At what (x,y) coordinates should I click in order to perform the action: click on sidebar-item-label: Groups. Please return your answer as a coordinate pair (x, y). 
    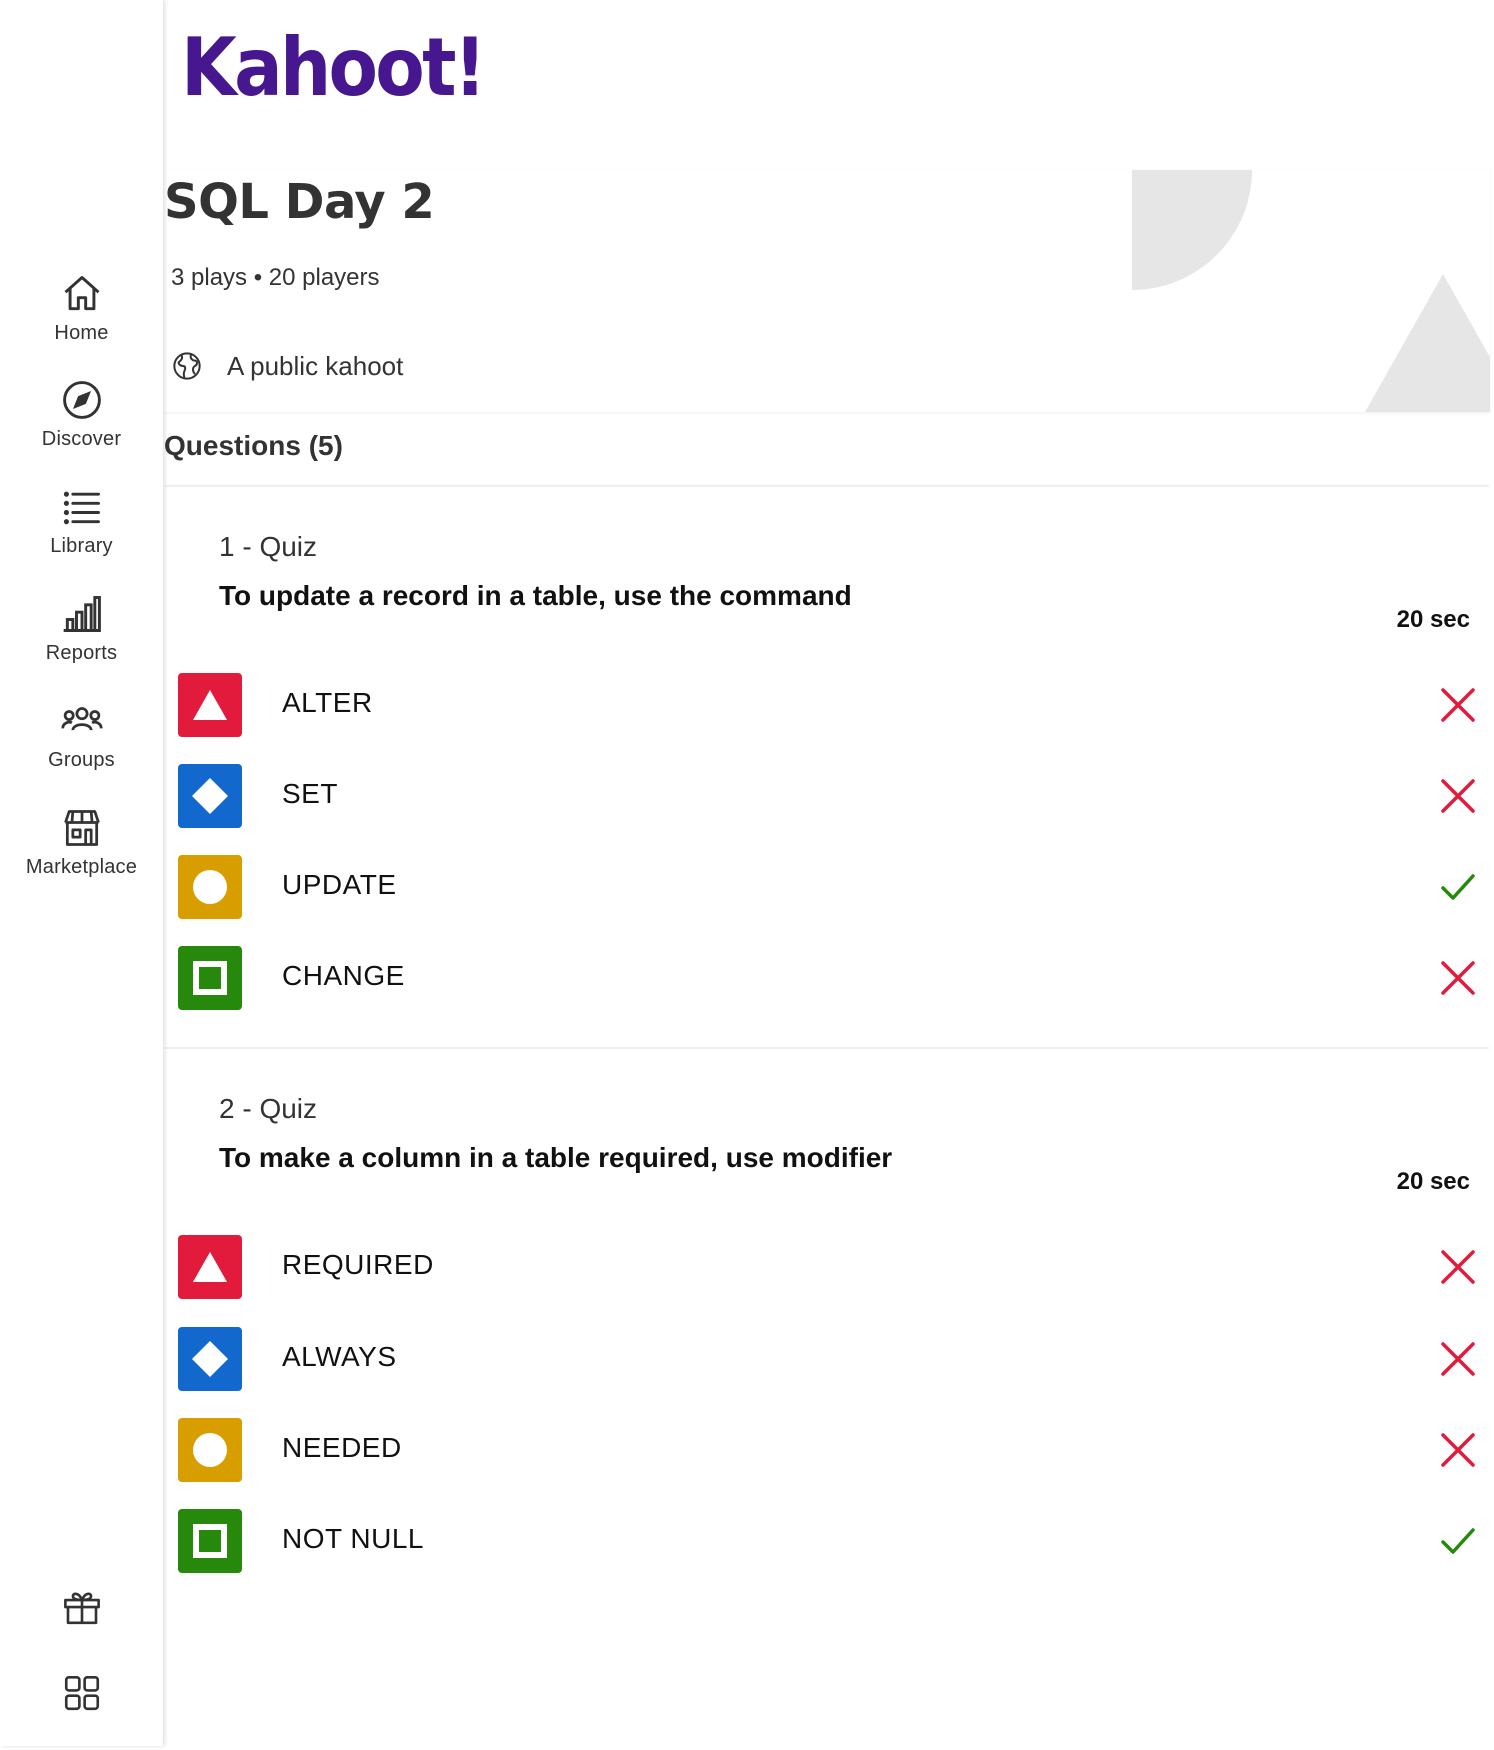
    Looking at the image, I should click on (81, 760).